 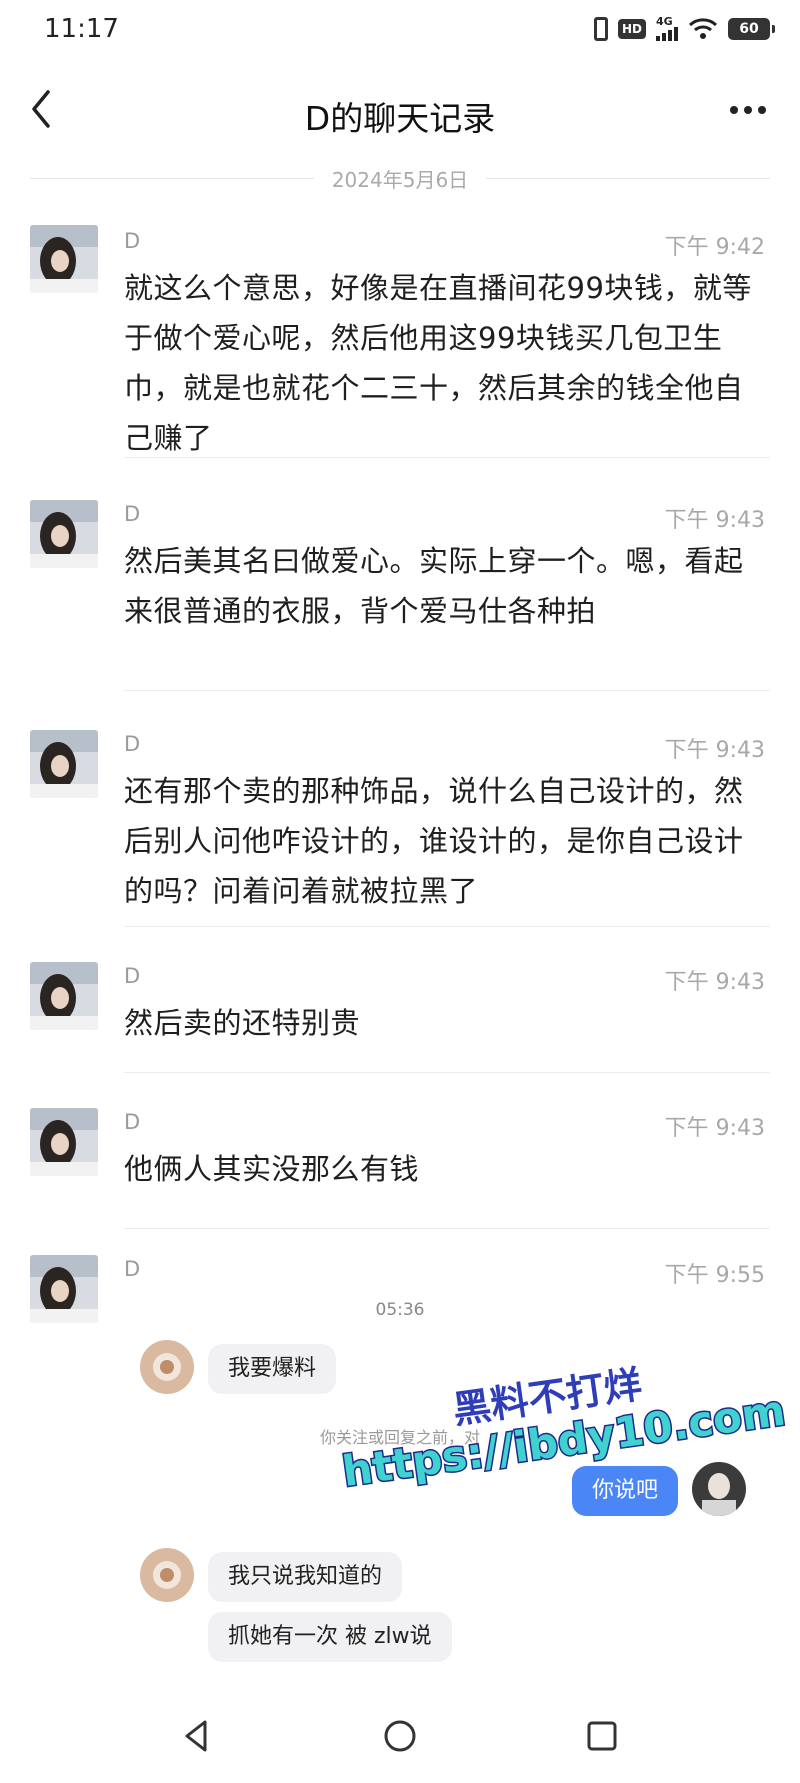 What do you see at coordinates (684, 28) in the screenshot?
I see `status-icons: HD 4G 60` at bounding box center [684, 28].